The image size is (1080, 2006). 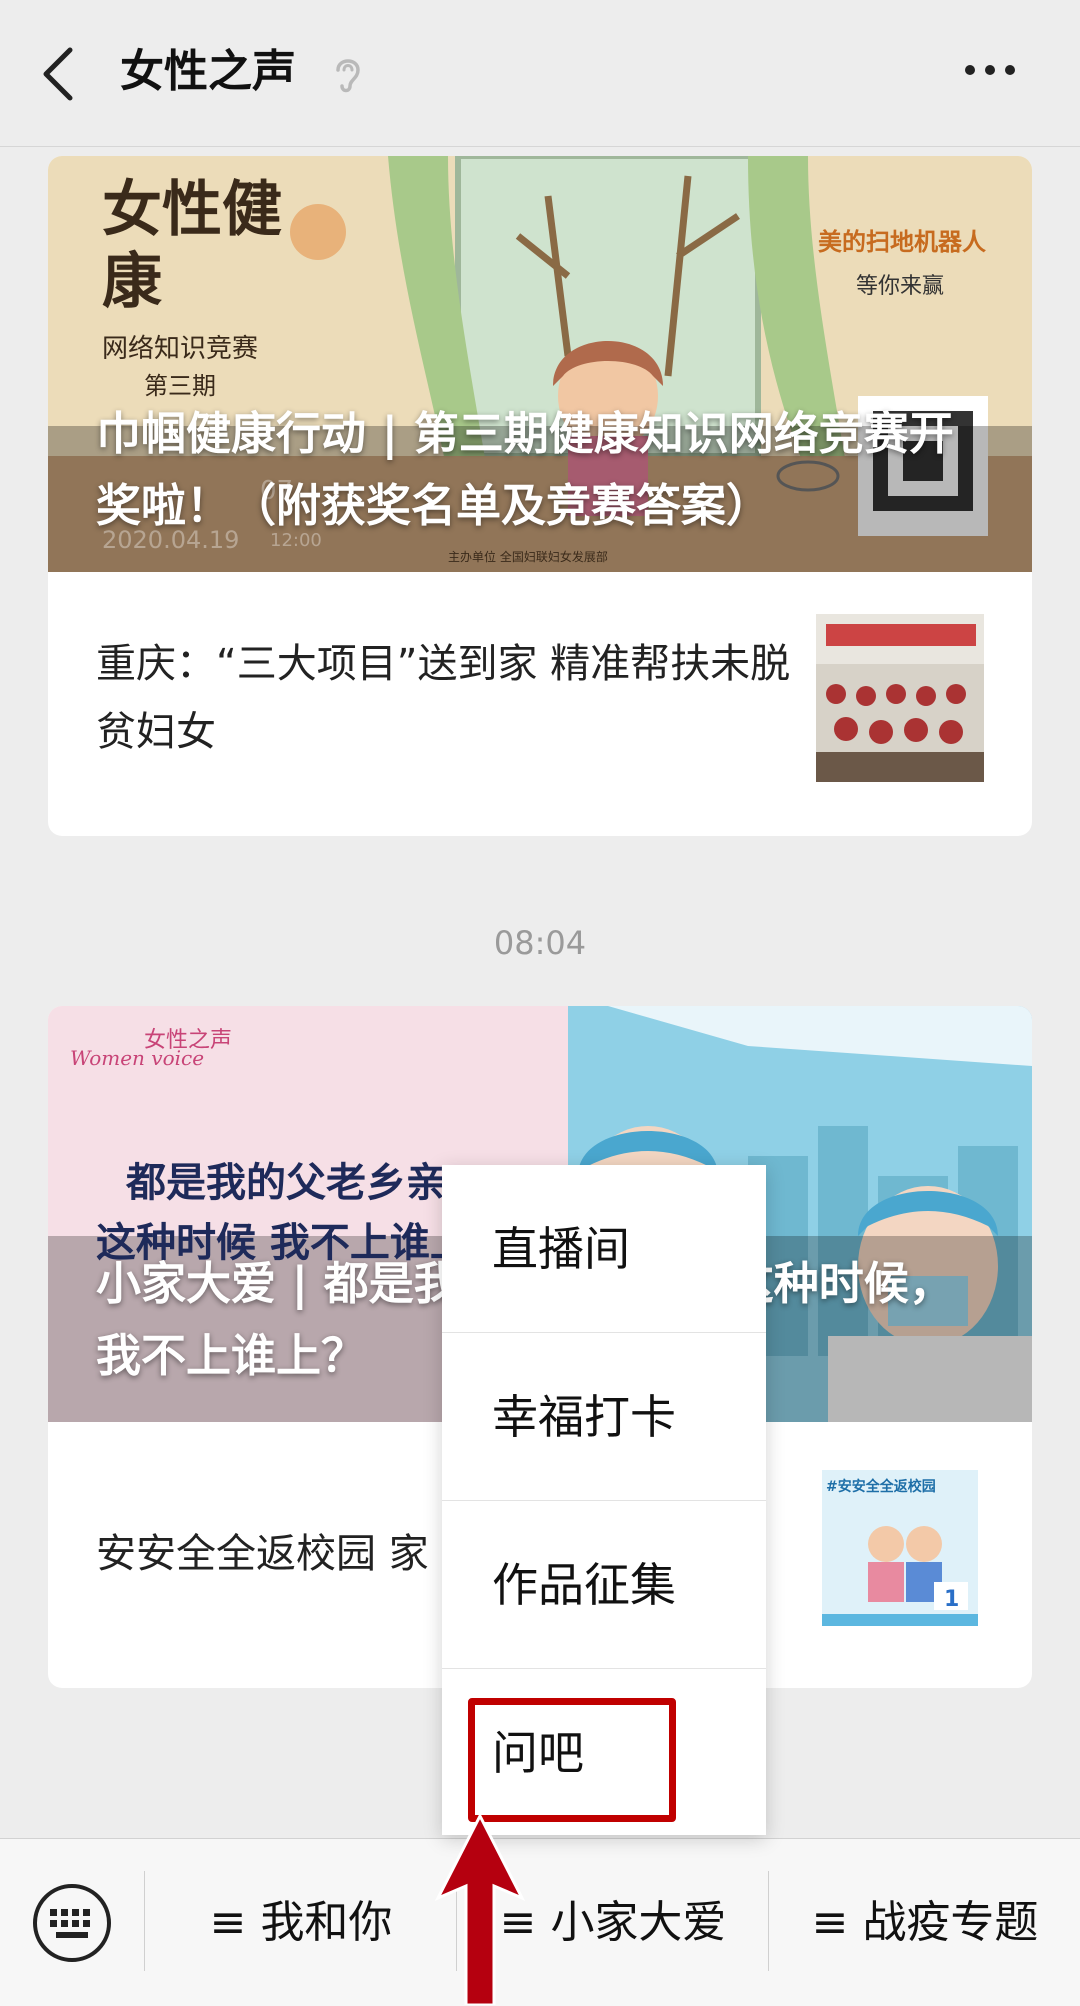 I want to click on article-thumbnail: 1 #安安全全返校园, so click(x=900, y=1548).